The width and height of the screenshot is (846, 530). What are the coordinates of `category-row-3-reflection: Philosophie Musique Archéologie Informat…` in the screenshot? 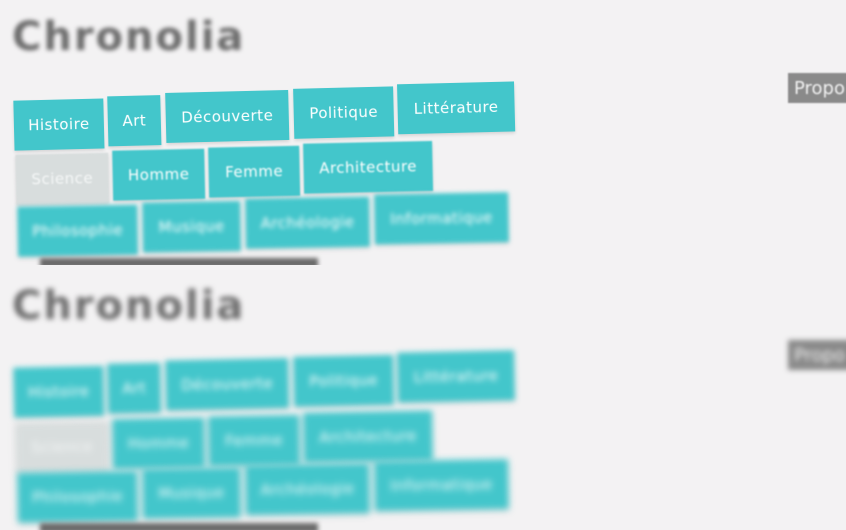 It's located at (270, 487).